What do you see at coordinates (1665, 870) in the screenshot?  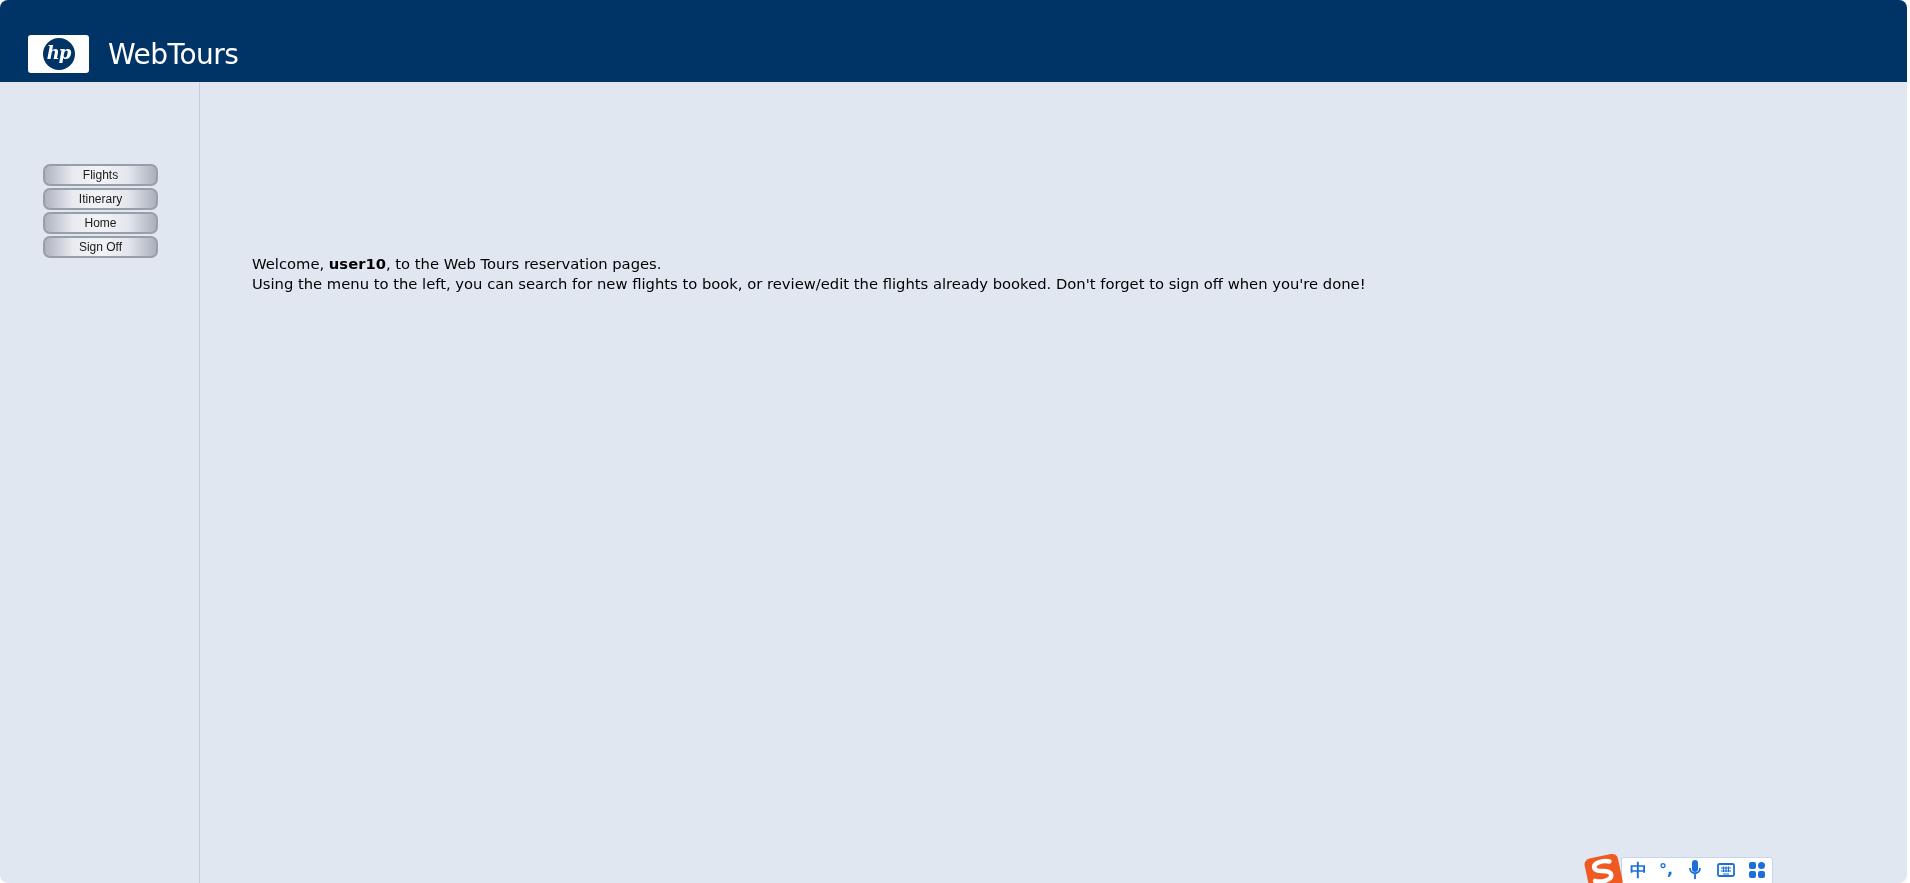 I see `punctuation-toggle: °,` at bounding box center [1665, 870].